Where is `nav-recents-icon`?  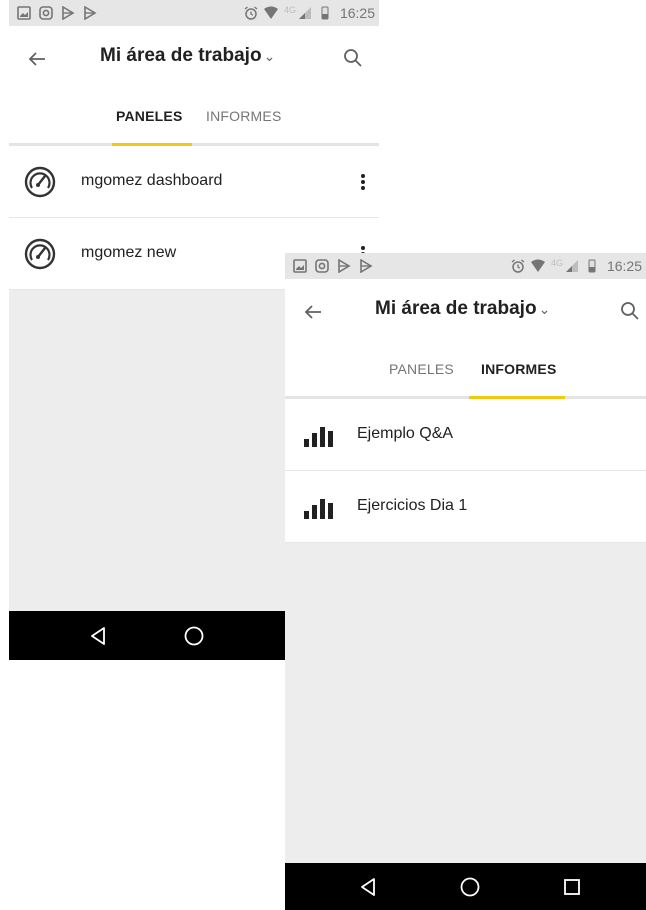 nav-recents-icon is located at coordinates (572, 887).